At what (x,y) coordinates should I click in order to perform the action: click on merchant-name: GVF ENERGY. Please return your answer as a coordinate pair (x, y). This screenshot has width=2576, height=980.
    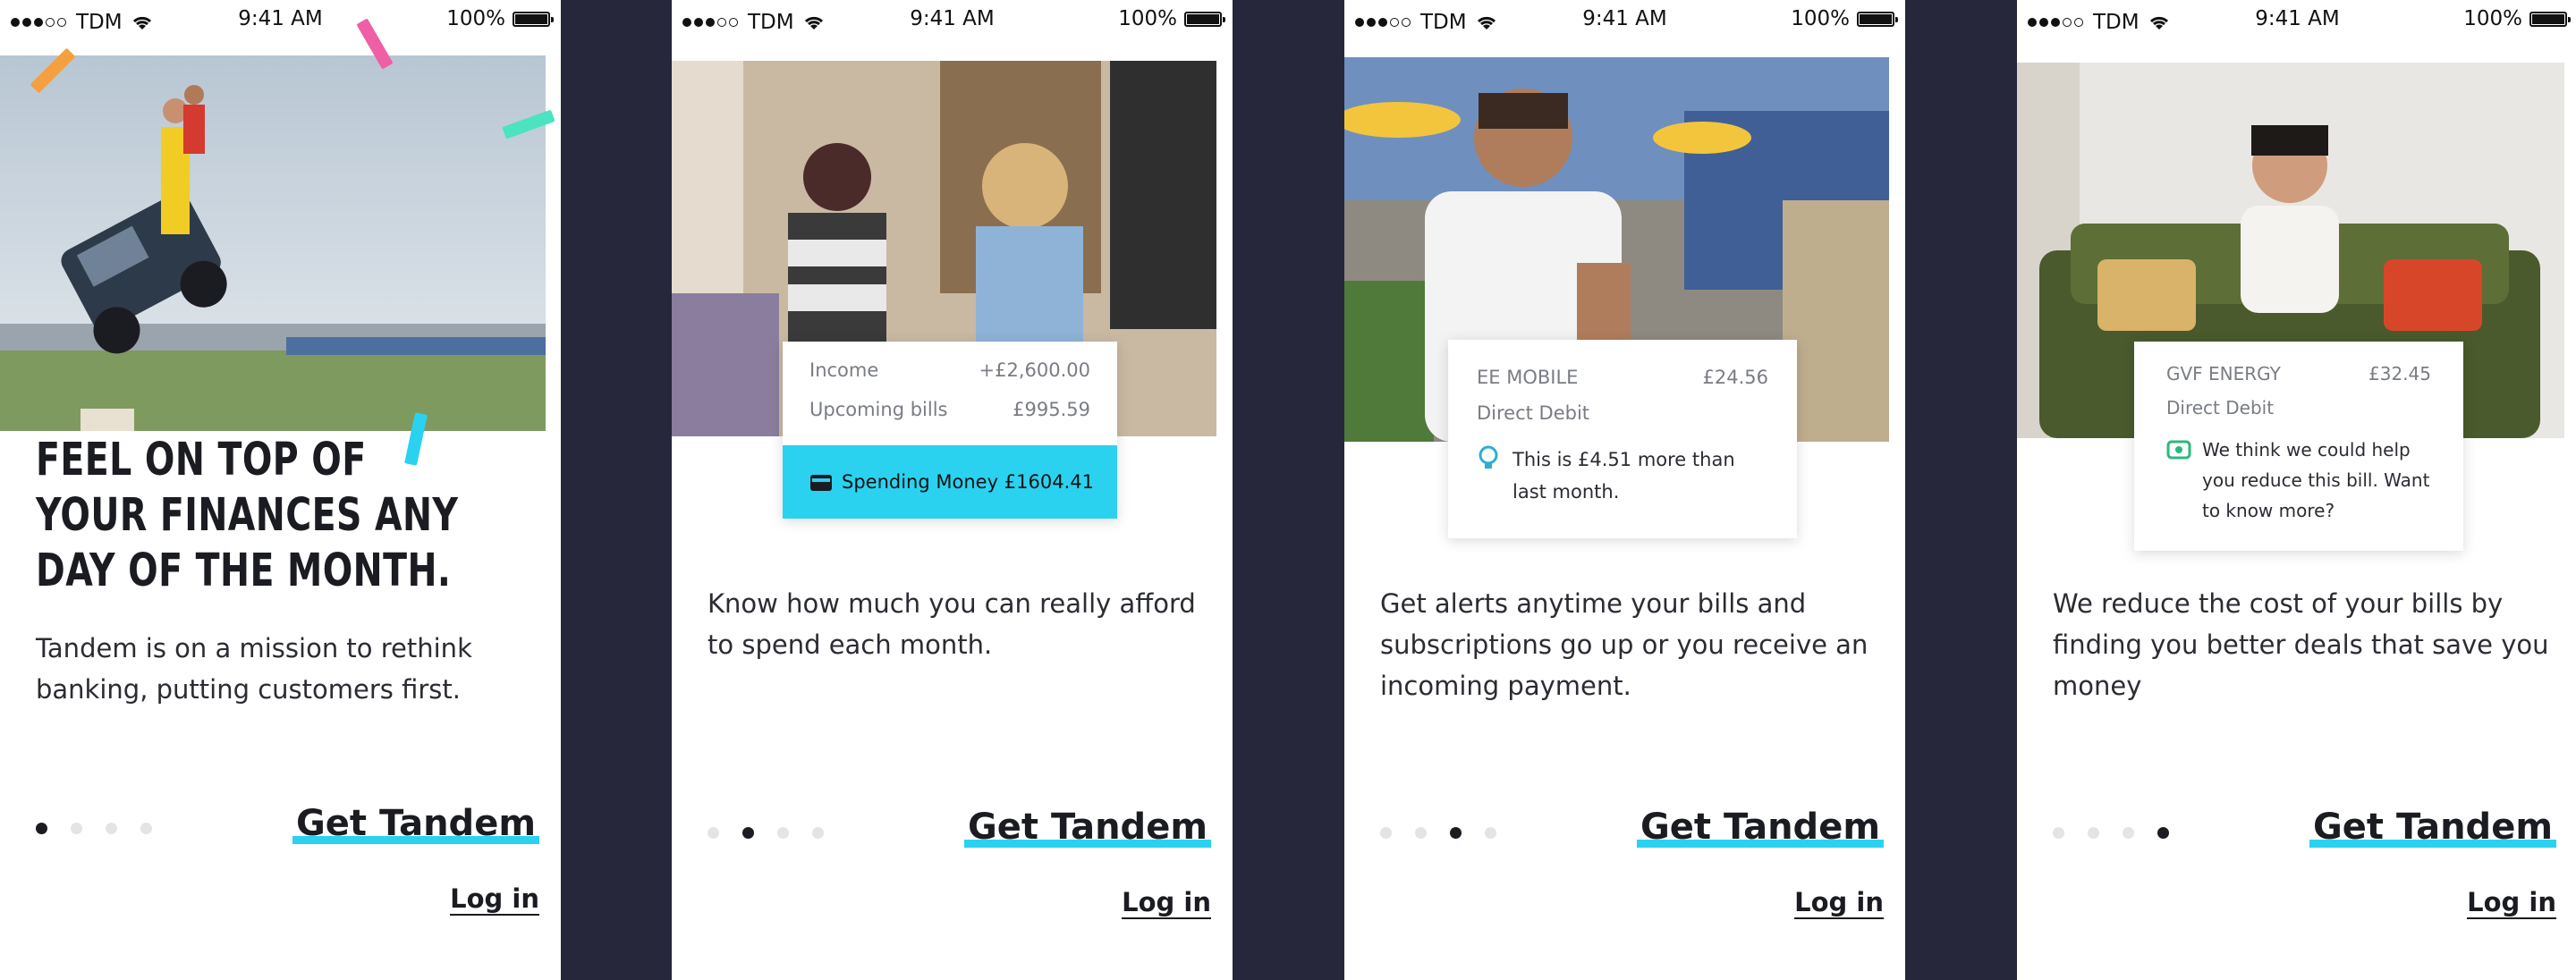
    Looking at the image, I should click on (2223, 373).